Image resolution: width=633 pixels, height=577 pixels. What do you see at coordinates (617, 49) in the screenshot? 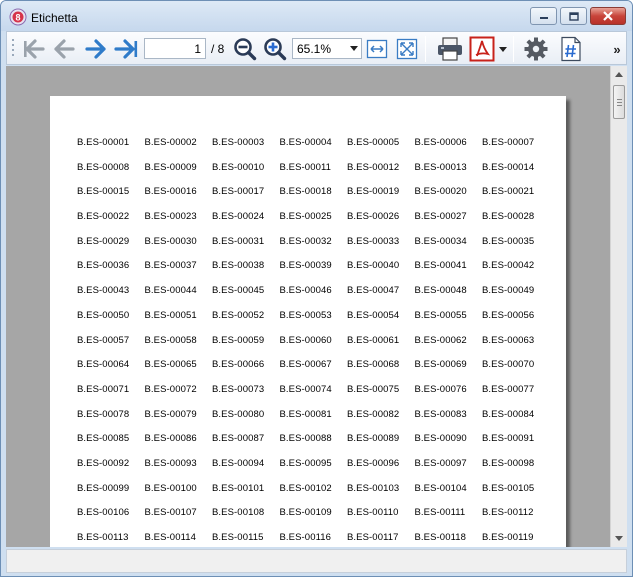
I see `toolbar-overflow-button: »` at bounding box center [617, 49].